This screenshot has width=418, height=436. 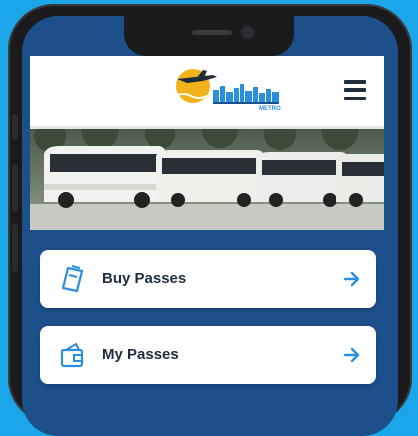 I want to click on logo-wordmark: METRO, so click(x=270, y=109).